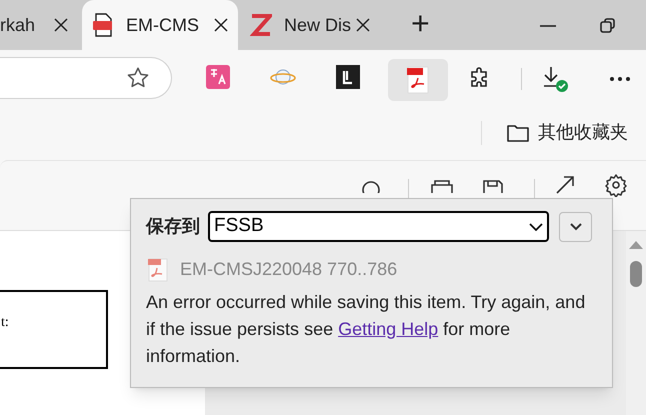  Describe the element at coordinates (289, 269) in the screenshot. I see `item-title: EM-CMSJ220048 770..786` at that location.